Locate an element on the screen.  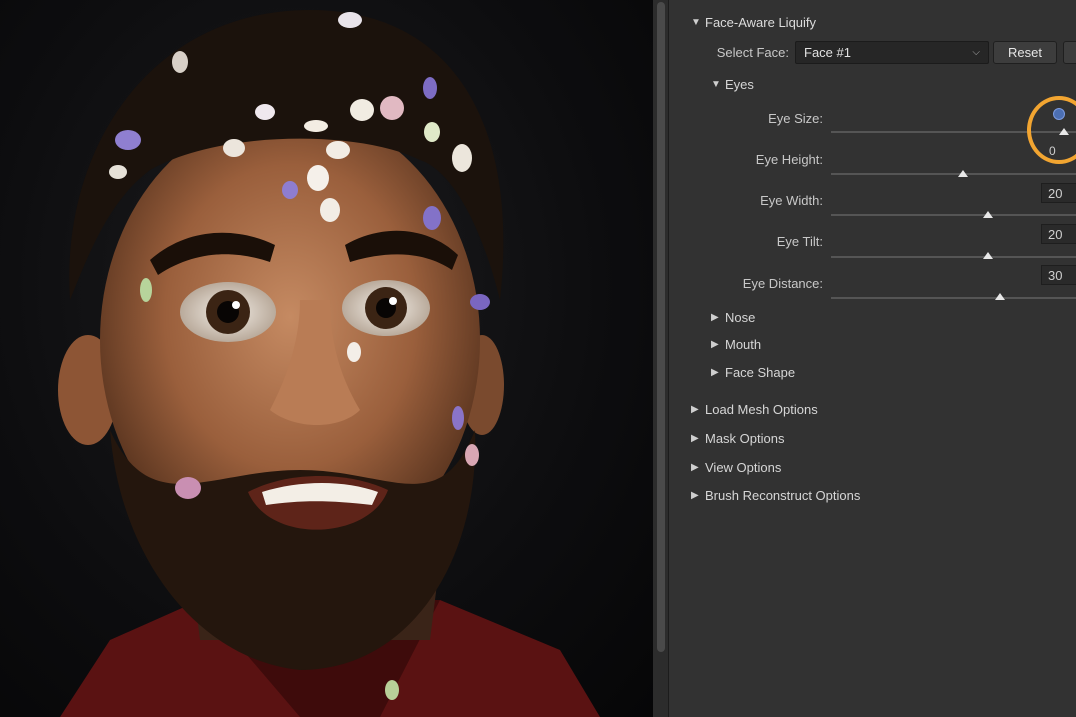
mouth-label: Mouth is located at coordinates (743, 344).